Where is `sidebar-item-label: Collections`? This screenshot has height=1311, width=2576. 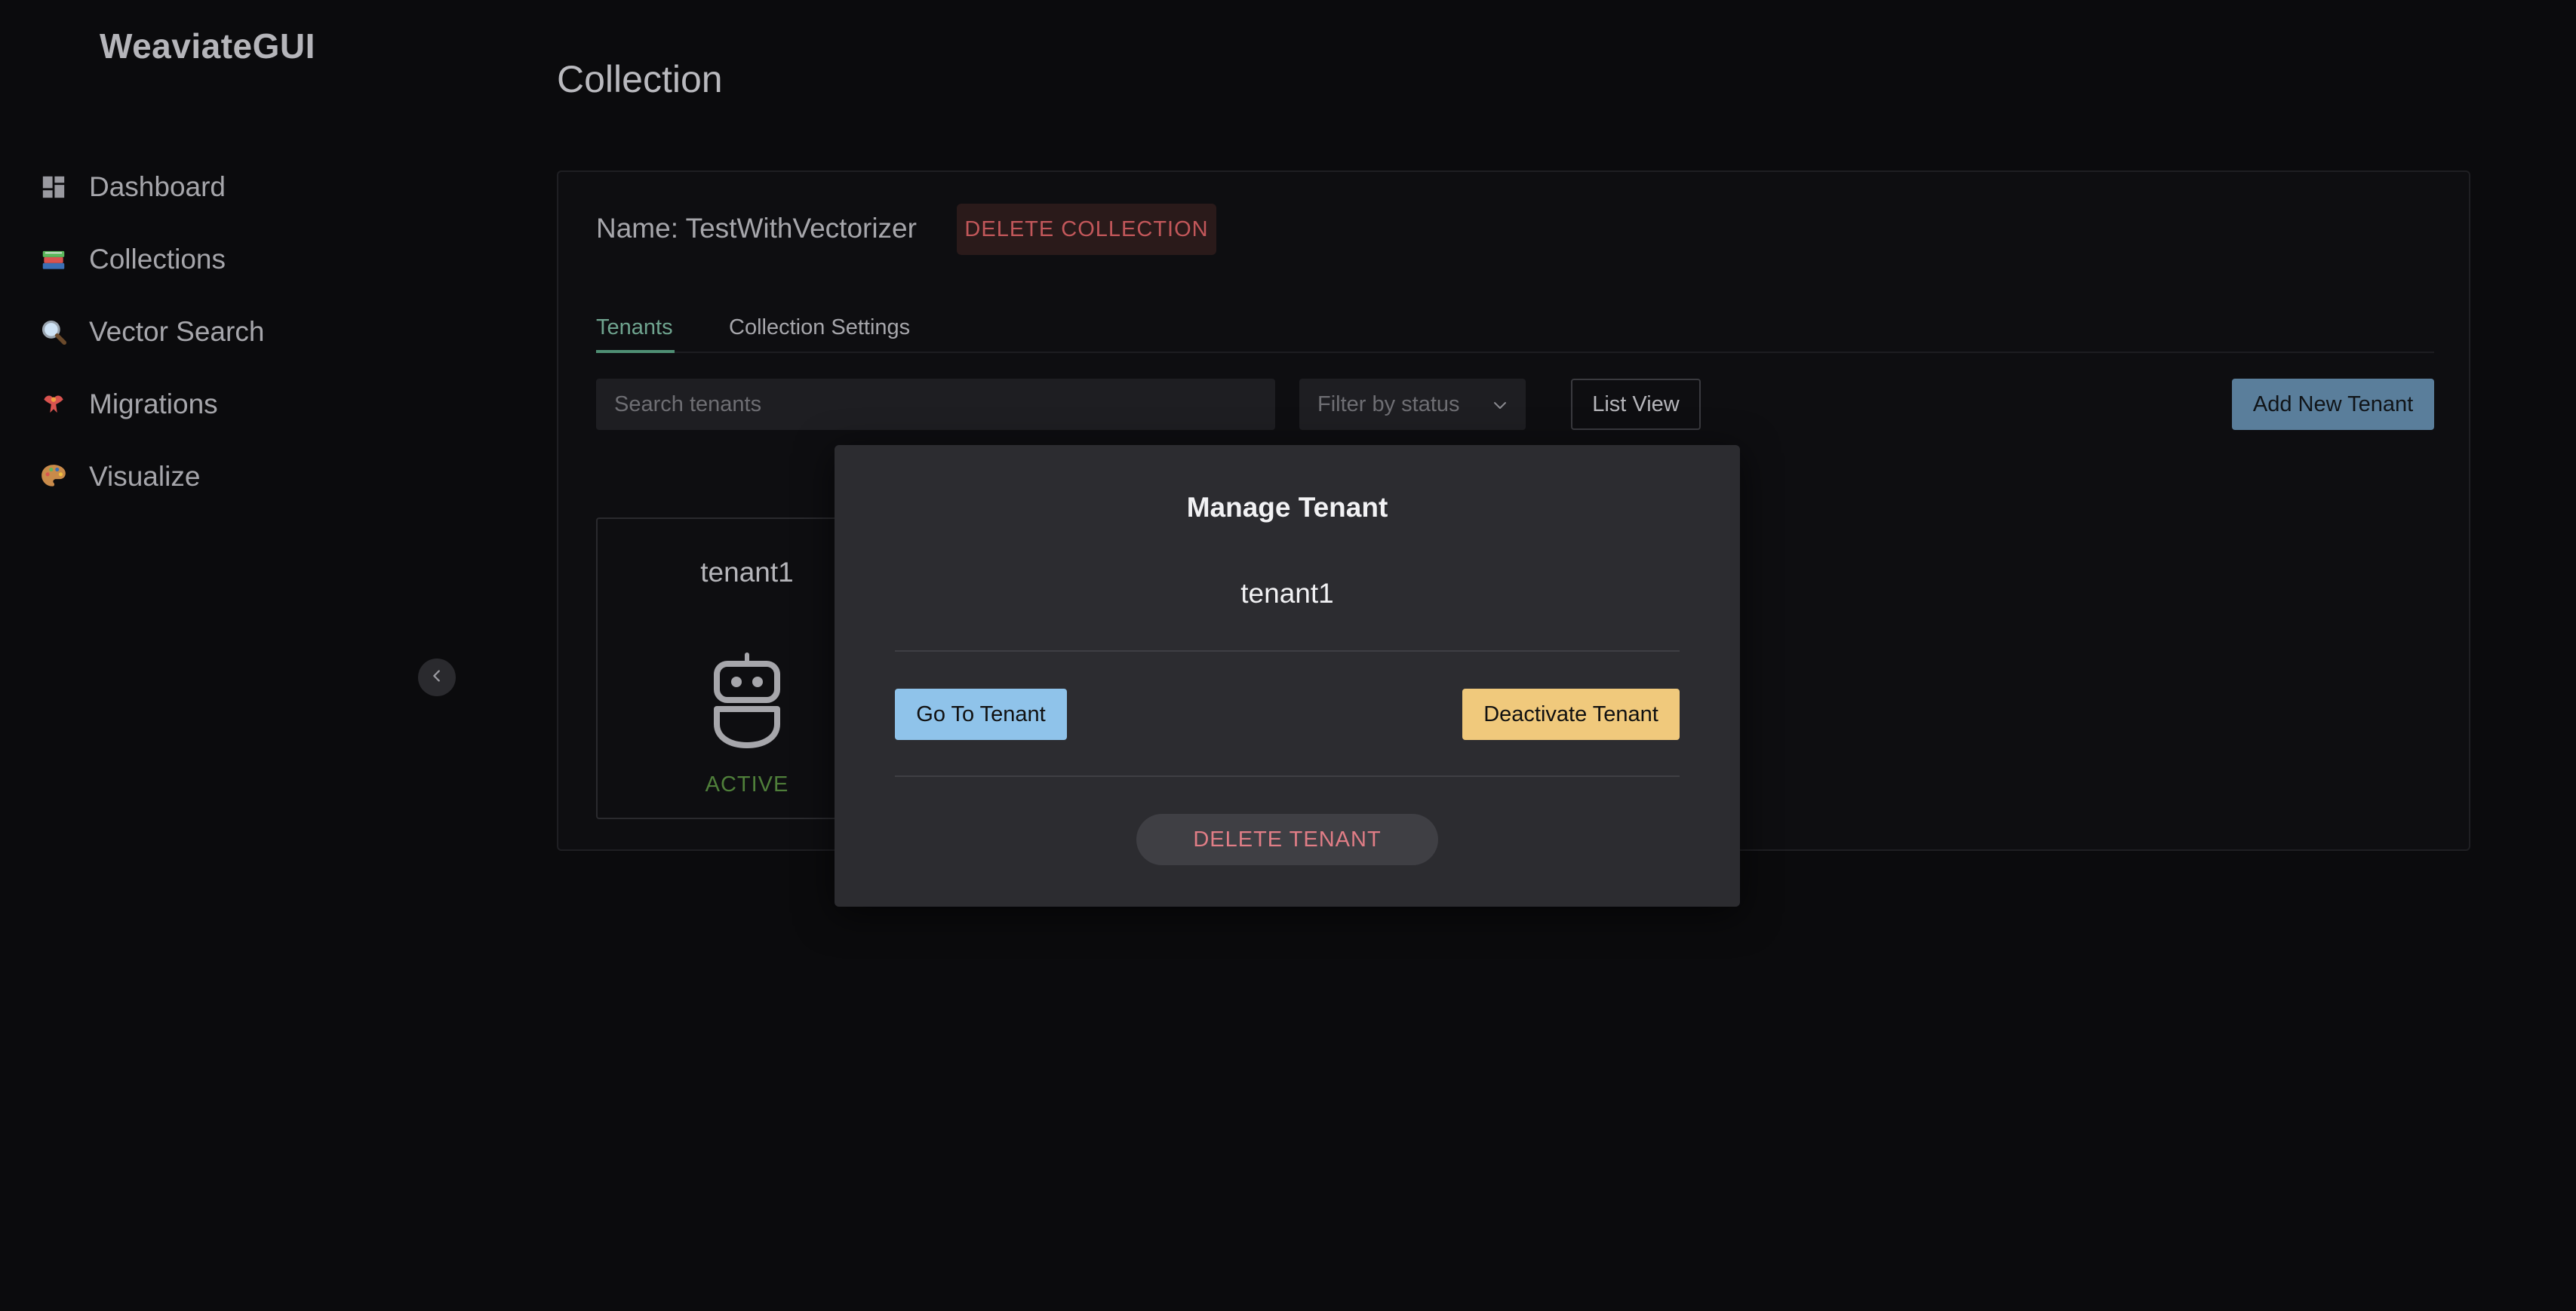 sidebar-item-label: Collections is located at coordinates (157, 259).